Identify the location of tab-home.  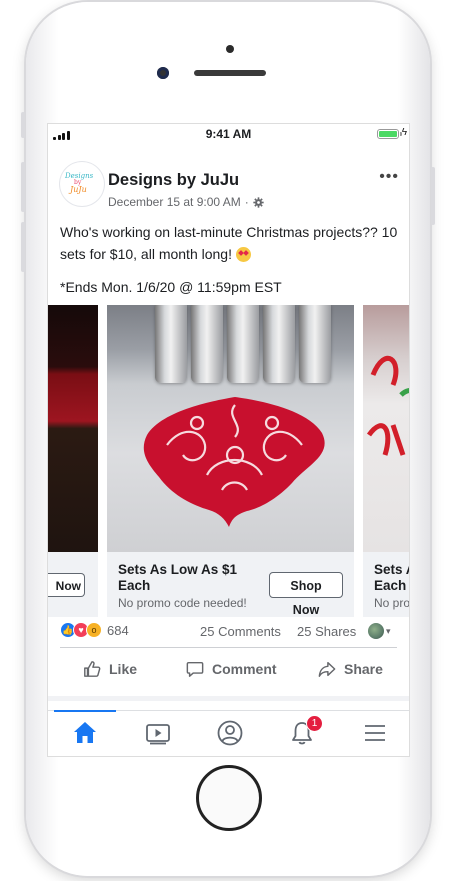
(85, 733).